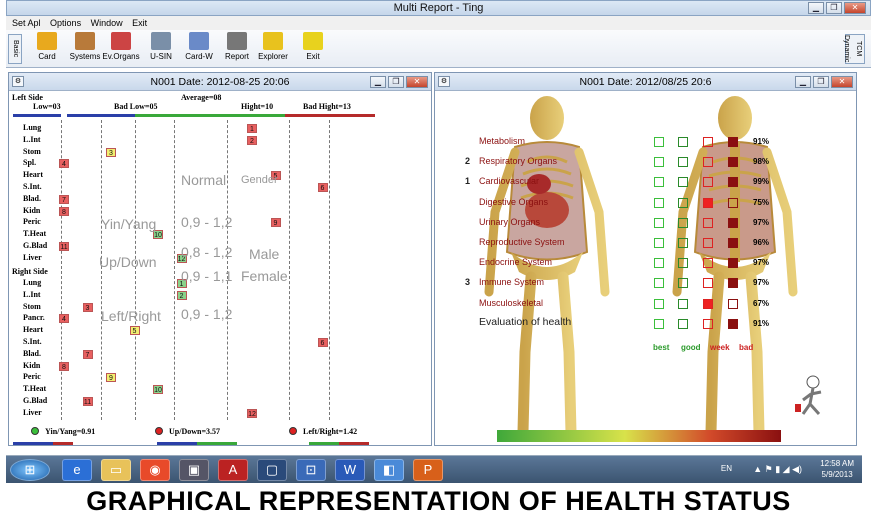  I want to click on toolbar-button-cardw: Card-W, so click(199, 49).